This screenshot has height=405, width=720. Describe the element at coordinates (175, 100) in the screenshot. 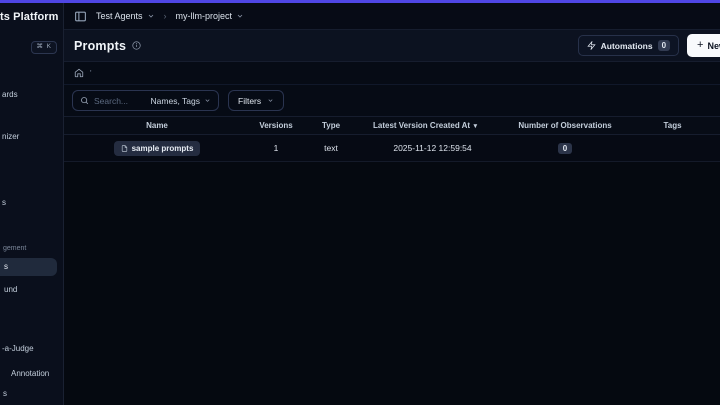

I see `search-scope-label: Names, Tags` at that location.